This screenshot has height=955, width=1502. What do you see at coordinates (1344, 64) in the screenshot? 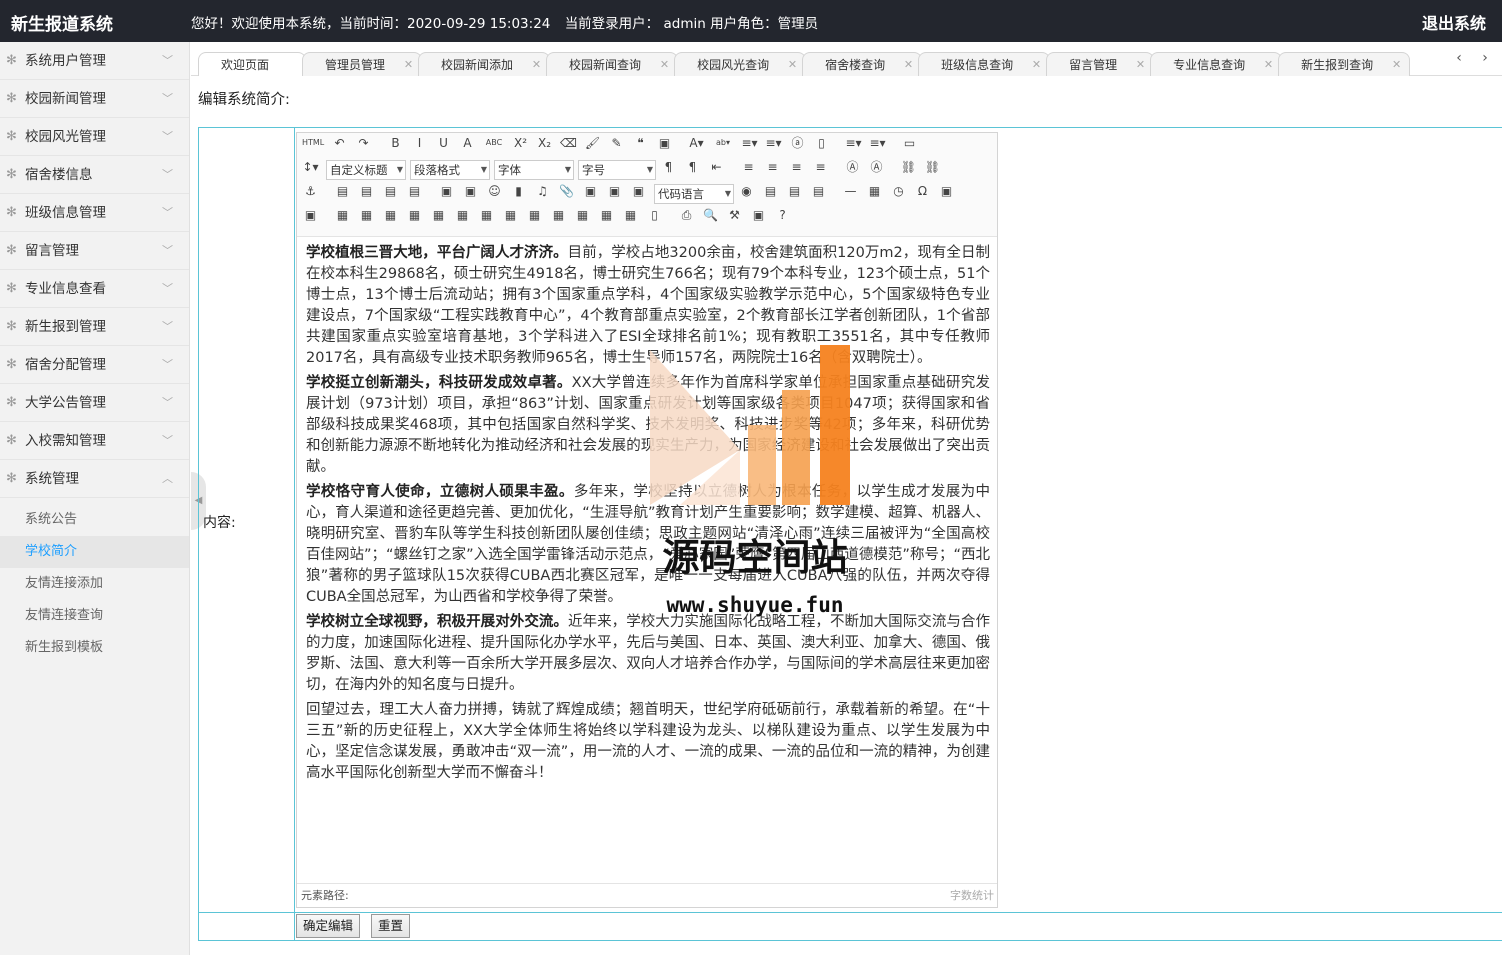
I see `tab-item: 新生报到查询 ✕` at bounding box center [1344, 64].